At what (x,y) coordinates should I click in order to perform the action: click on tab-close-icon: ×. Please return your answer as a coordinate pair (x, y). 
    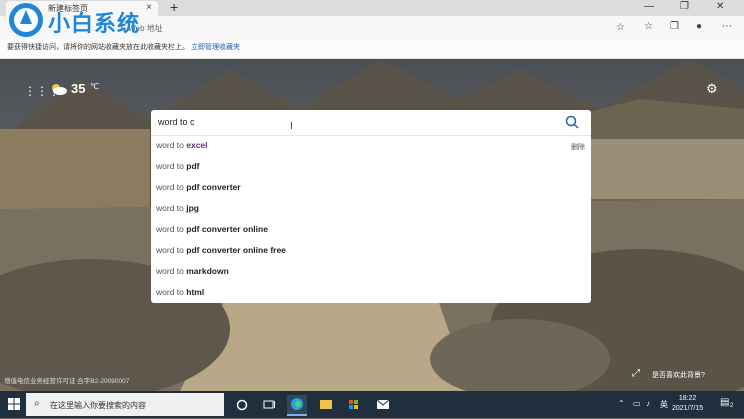
    Looking at the image, I should click on (149, 7).